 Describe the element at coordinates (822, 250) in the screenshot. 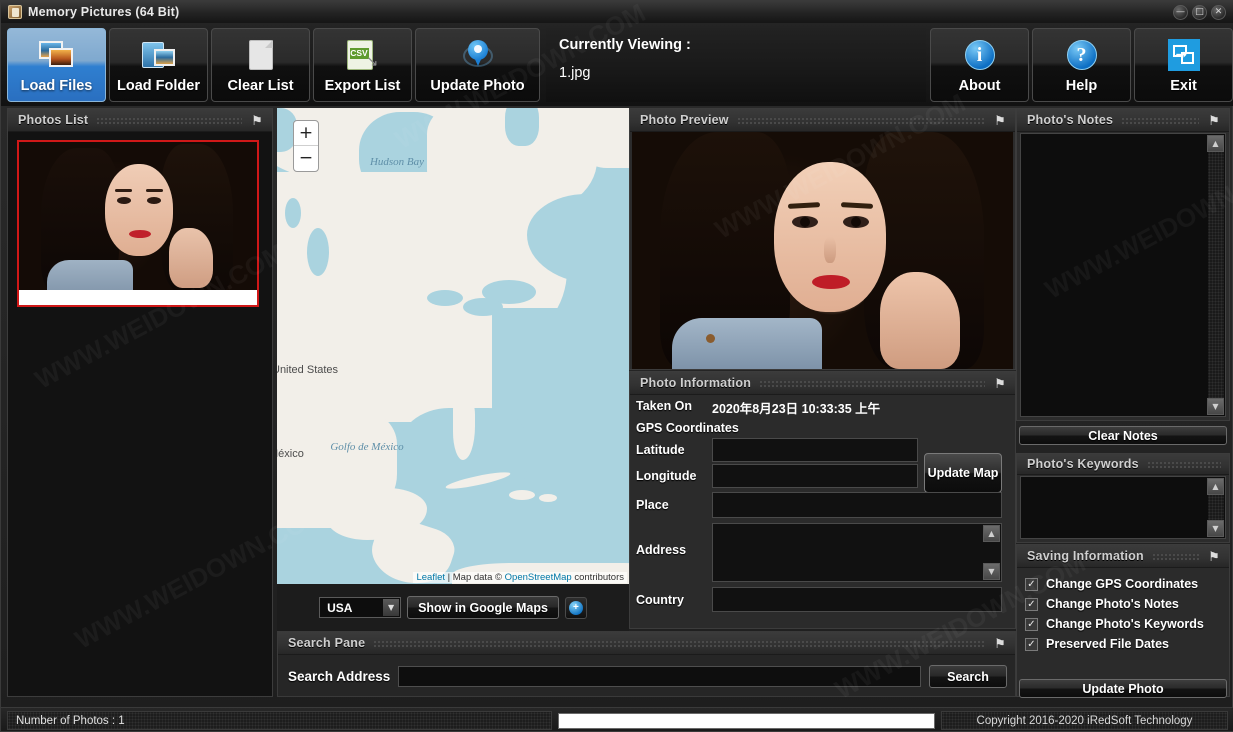

I see `preview-image` at that location.